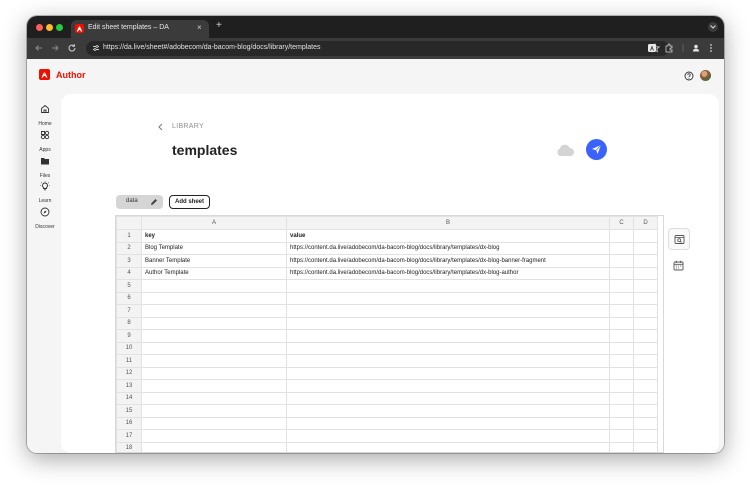 The height and width of the screenshot is (489, 750). I want to click on pencil-icon, so click(154, 202).